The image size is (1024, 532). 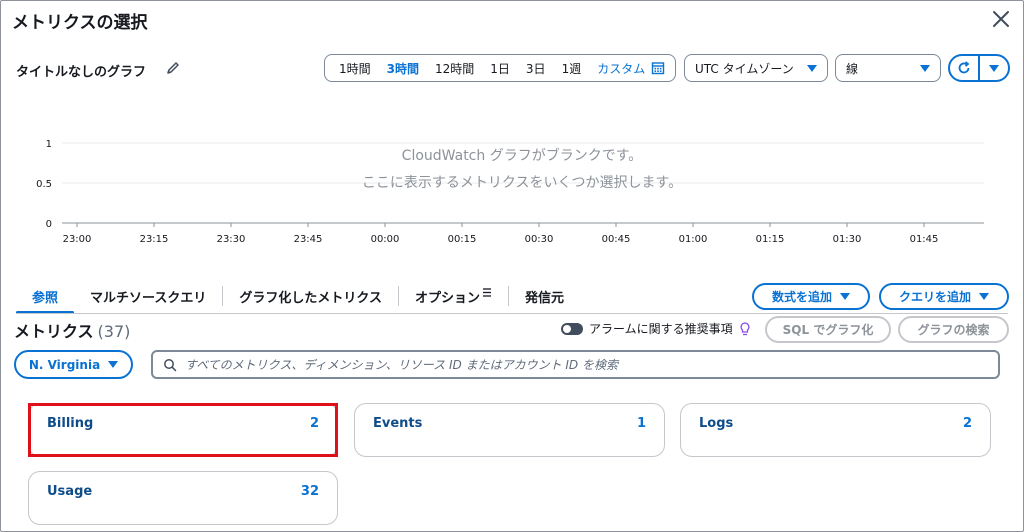 I want to click on time-option-1d: 1日, so click(x=500, y=68).